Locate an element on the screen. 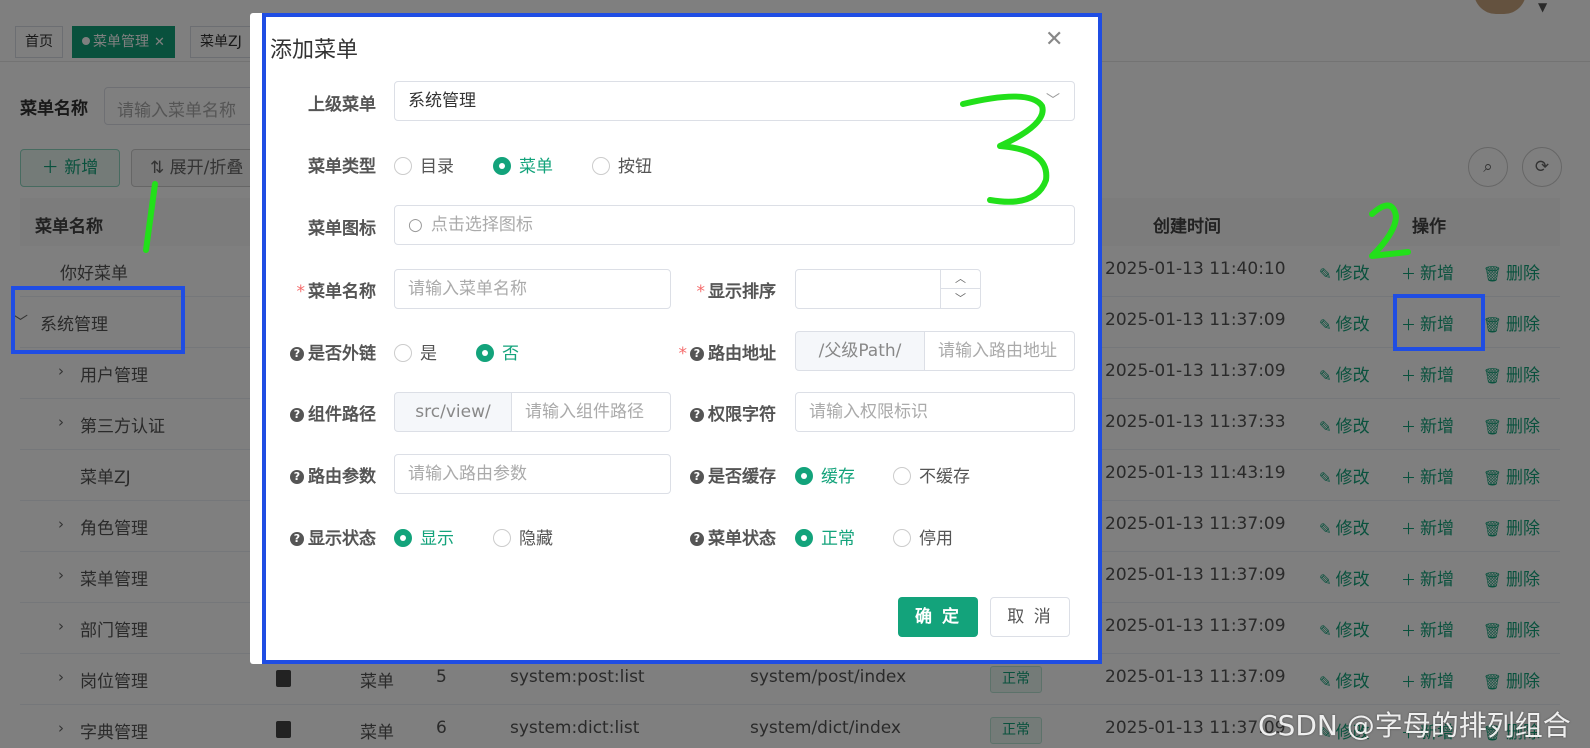 This screenshot has width=1590, height=748. watermark: CSDN @字母的排列组合 is located at coordinates (1414, 725).